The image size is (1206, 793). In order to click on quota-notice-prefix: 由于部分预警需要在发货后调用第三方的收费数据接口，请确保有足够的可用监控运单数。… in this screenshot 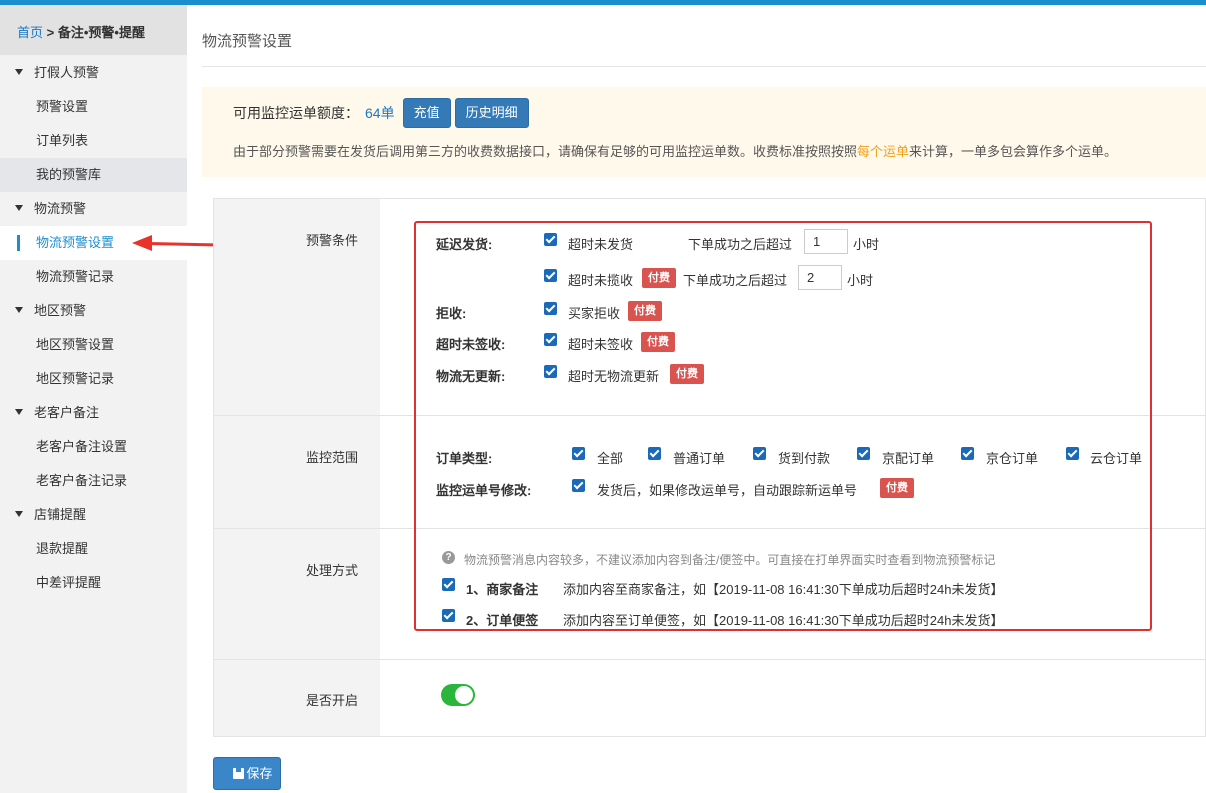, I will do `click(545, 151)`.